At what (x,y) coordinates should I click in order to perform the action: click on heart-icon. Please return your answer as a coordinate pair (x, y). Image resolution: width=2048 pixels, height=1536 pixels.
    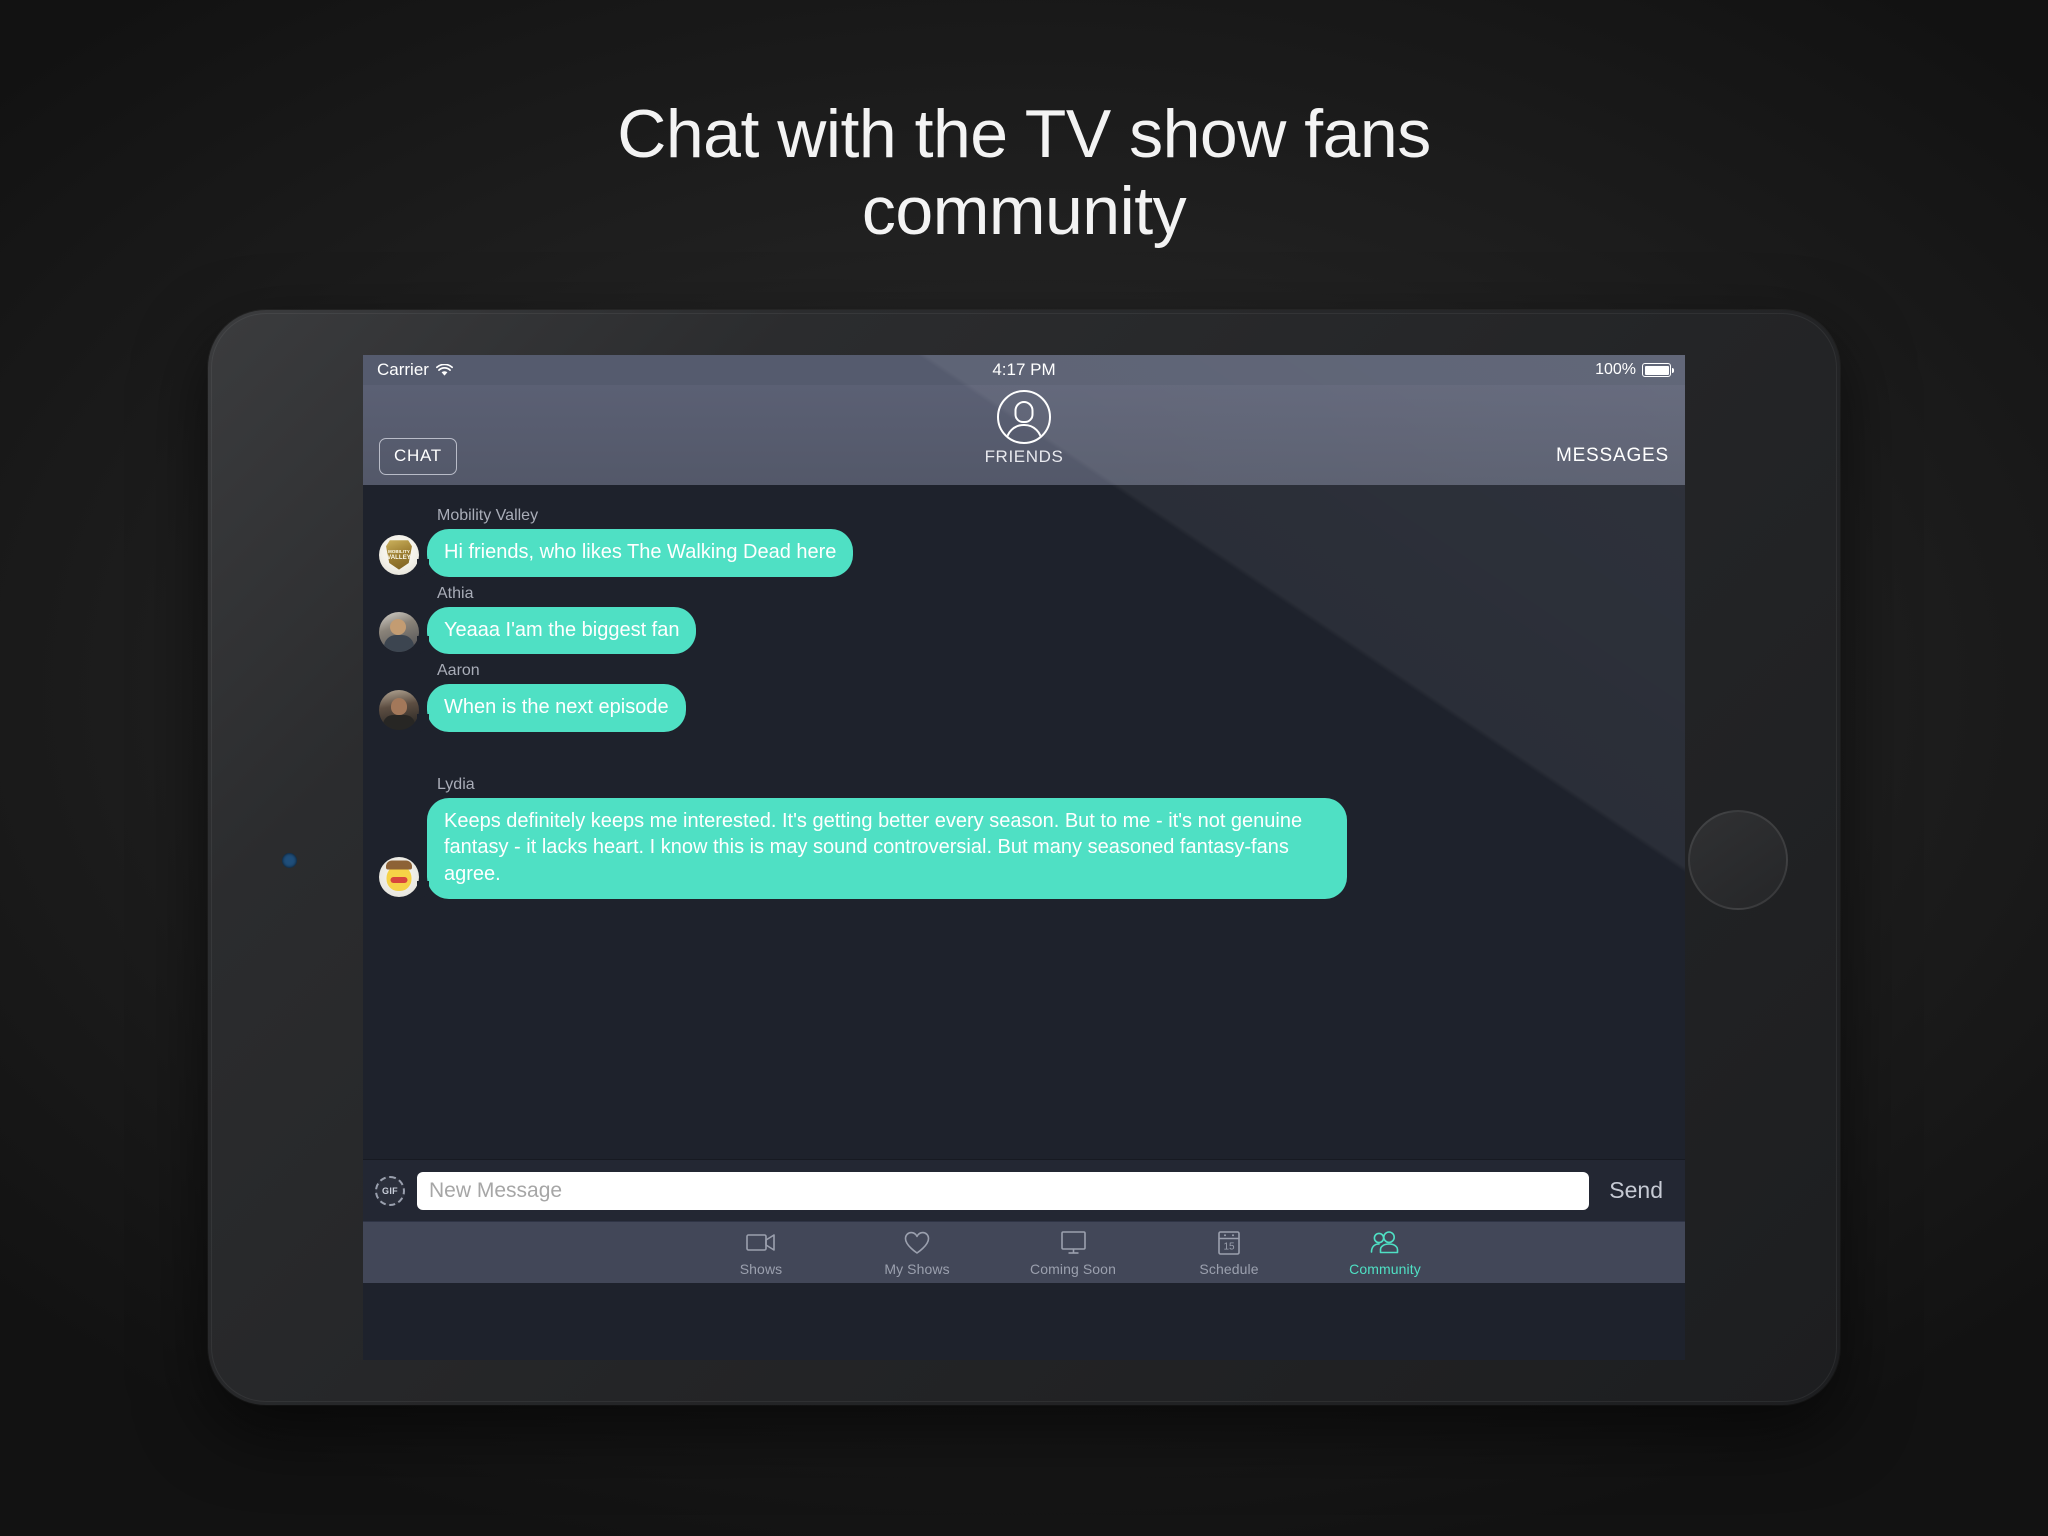
    Looking at the image, I should click on (917, 1243).